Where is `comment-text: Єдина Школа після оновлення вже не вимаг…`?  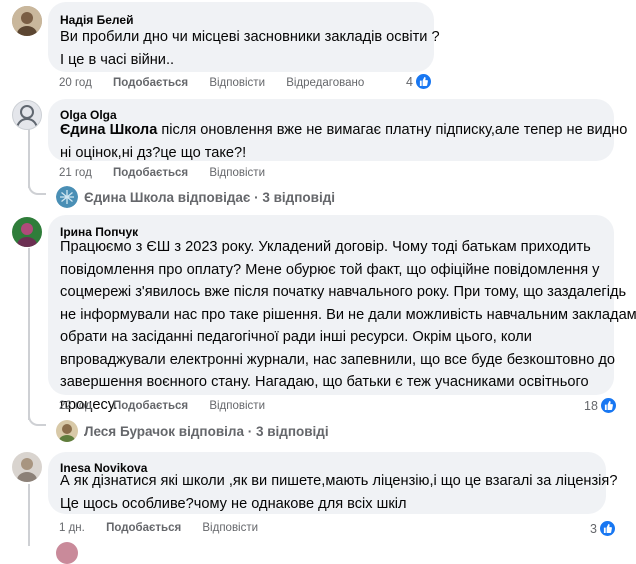
comment-text: Єдина Школа після оновлення вже не вимаг… is located at coordinates (344, 141).